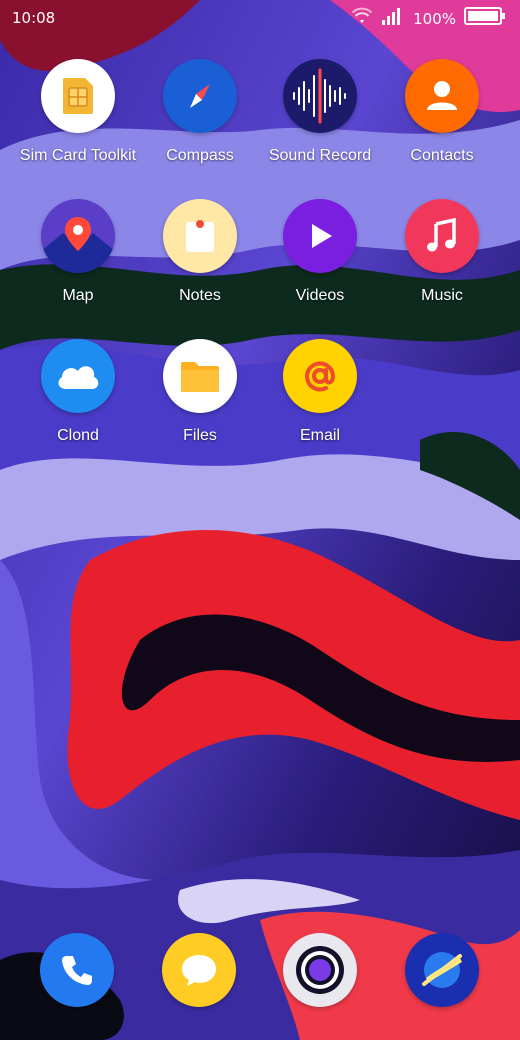  I want to click on dock-phone, so click(77, 970).